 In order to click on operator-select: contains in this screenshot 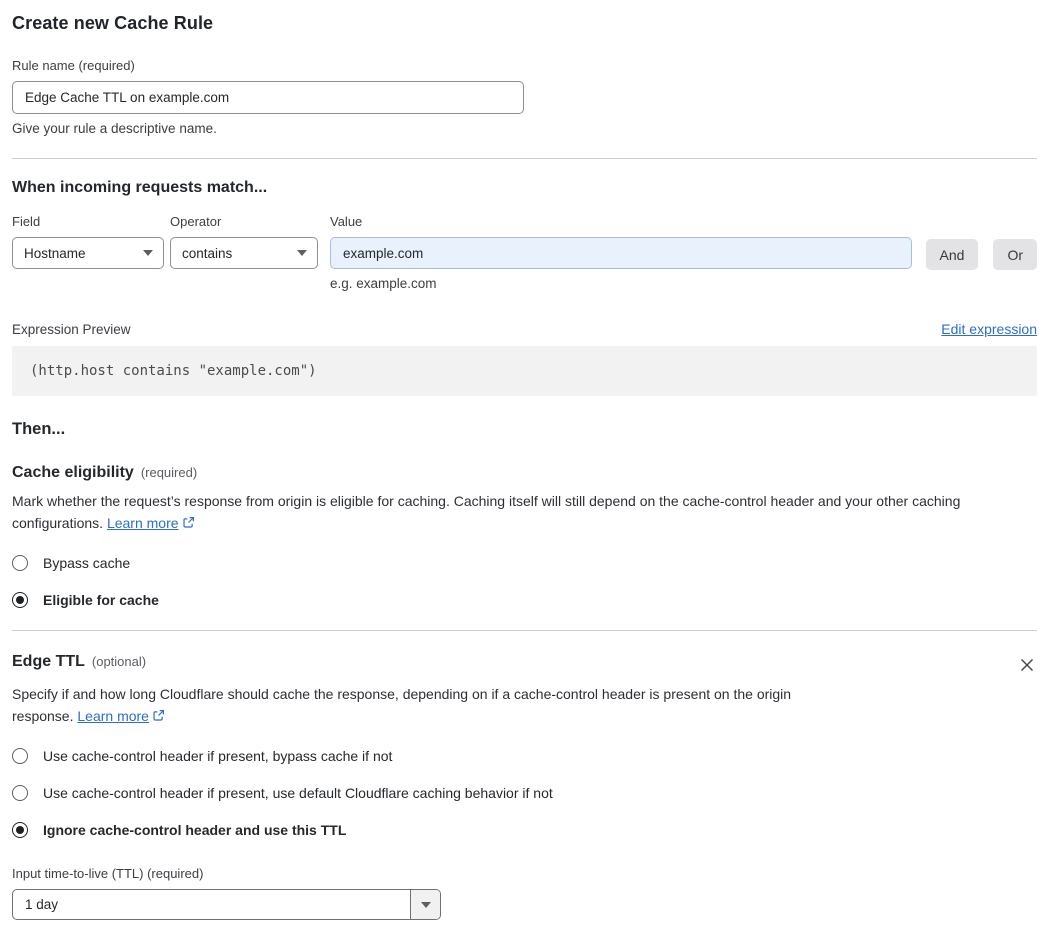, I will do `click(244, 253)`.